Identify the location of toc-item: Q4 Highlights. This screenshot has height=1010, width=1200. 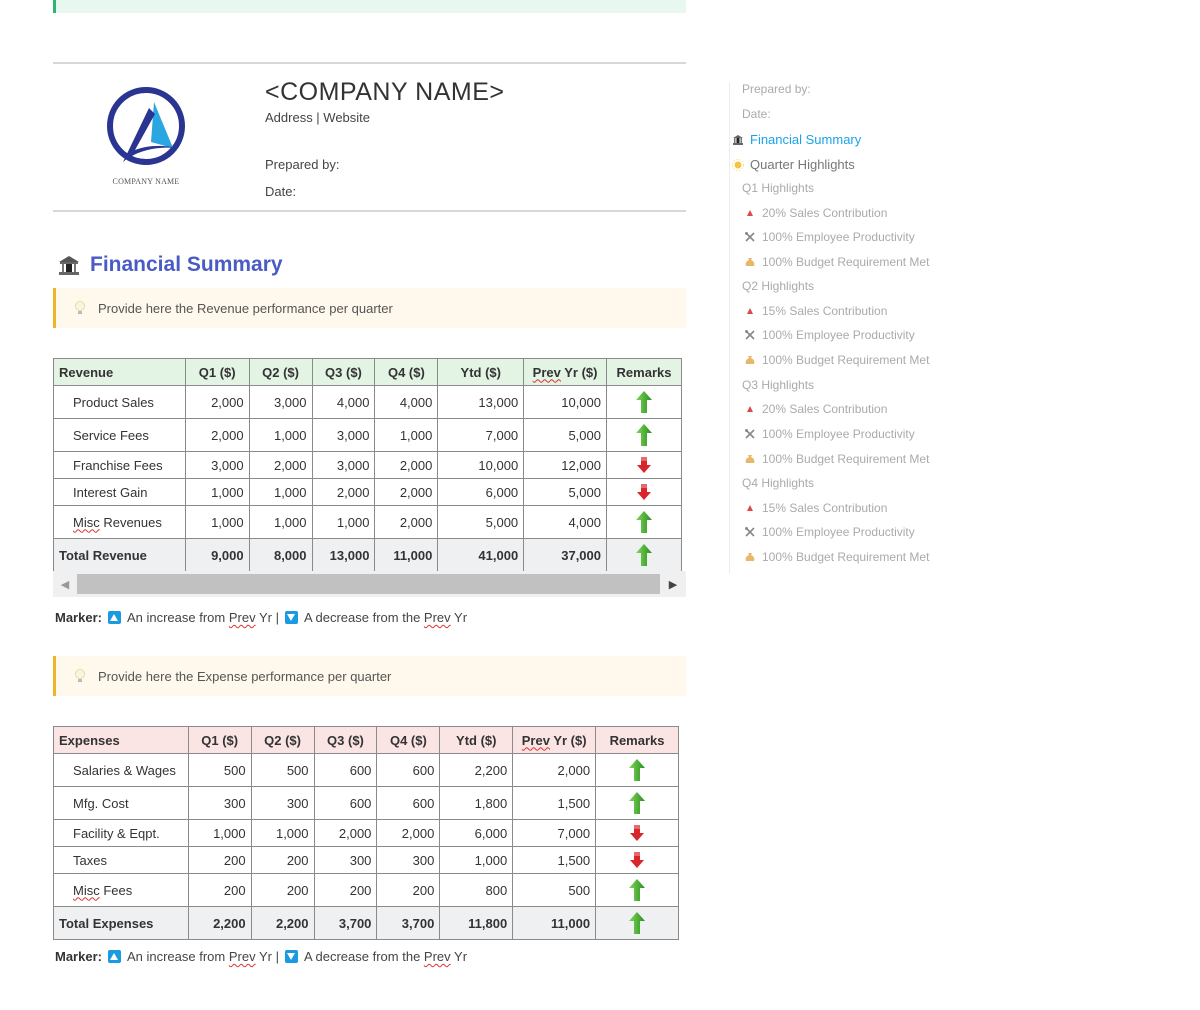
(778, 483).